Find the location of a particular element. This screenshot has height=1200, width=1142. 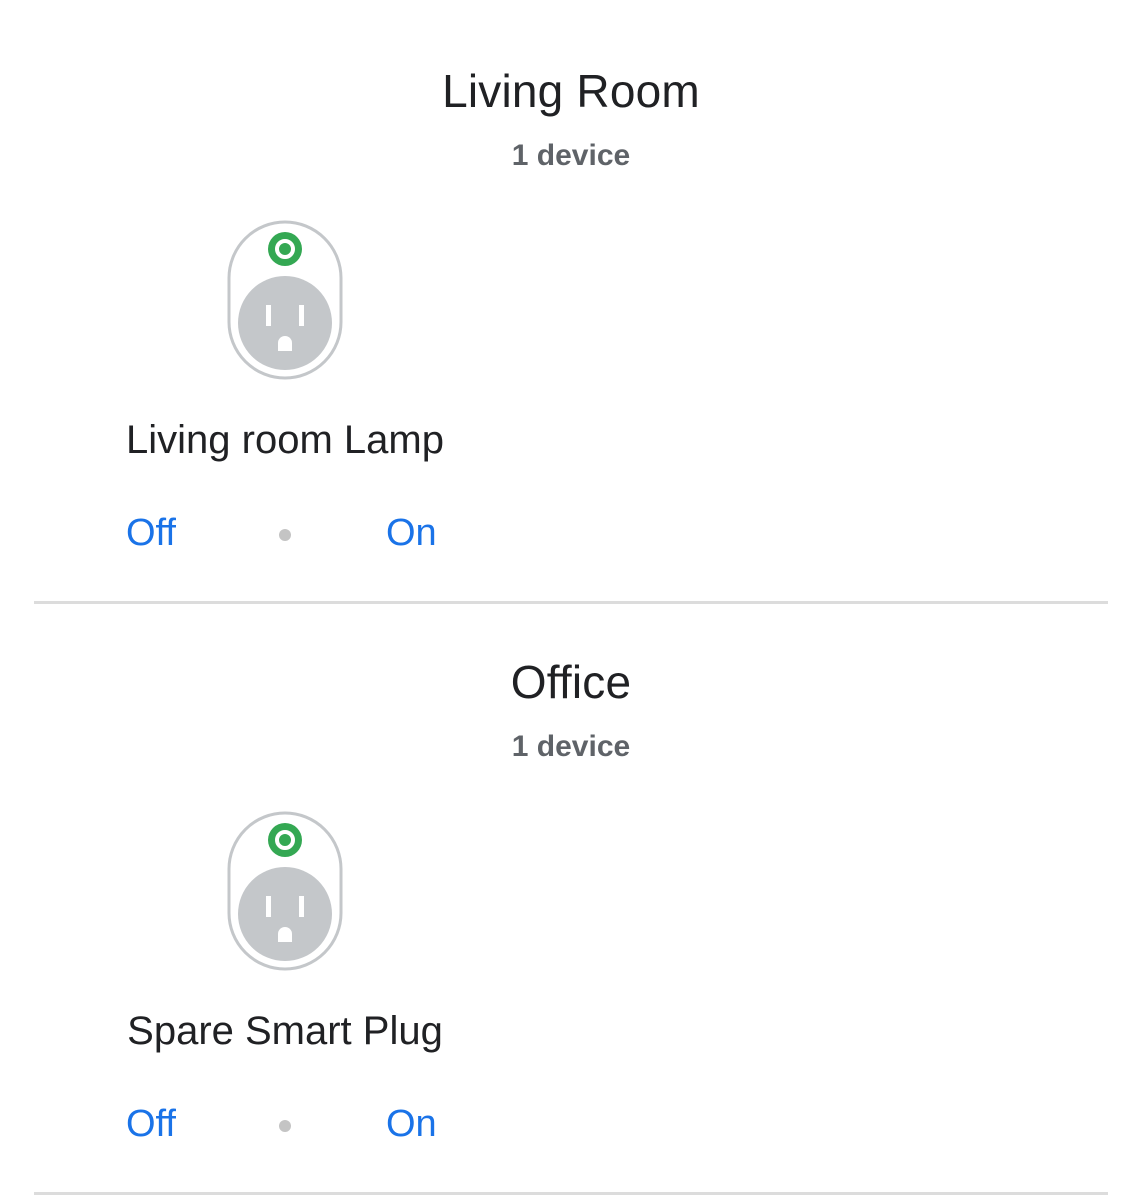

device-card-spare-smart-plug: Spare Smart Plug Off On is located at coordinates (285, 991).